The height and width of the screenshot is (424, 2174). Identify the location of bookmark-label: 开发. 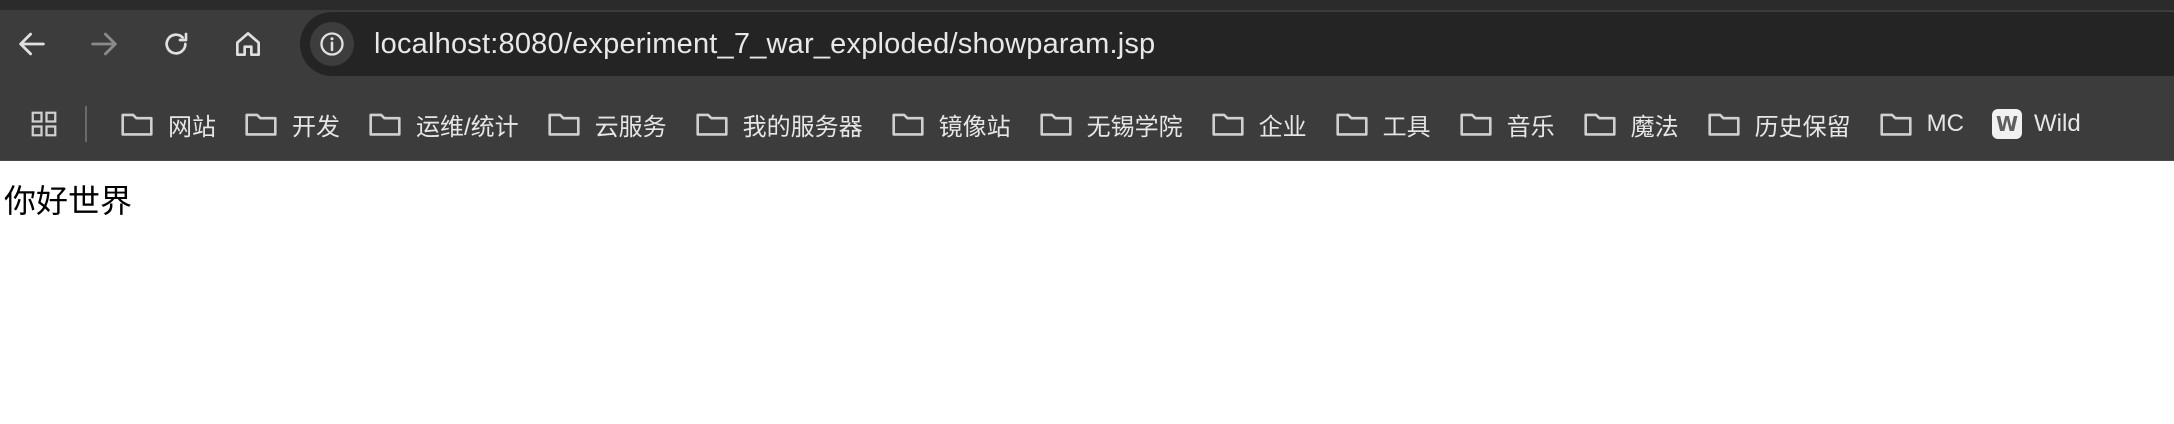
(316, 127).